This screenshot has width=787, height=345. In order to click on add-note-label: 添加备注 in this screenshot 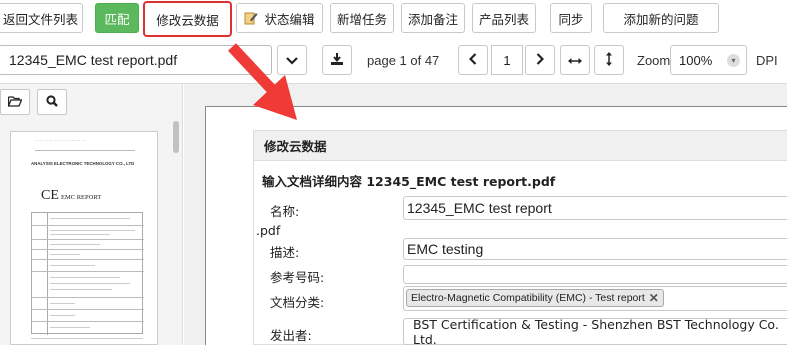, I will do `click(432, 19)`.